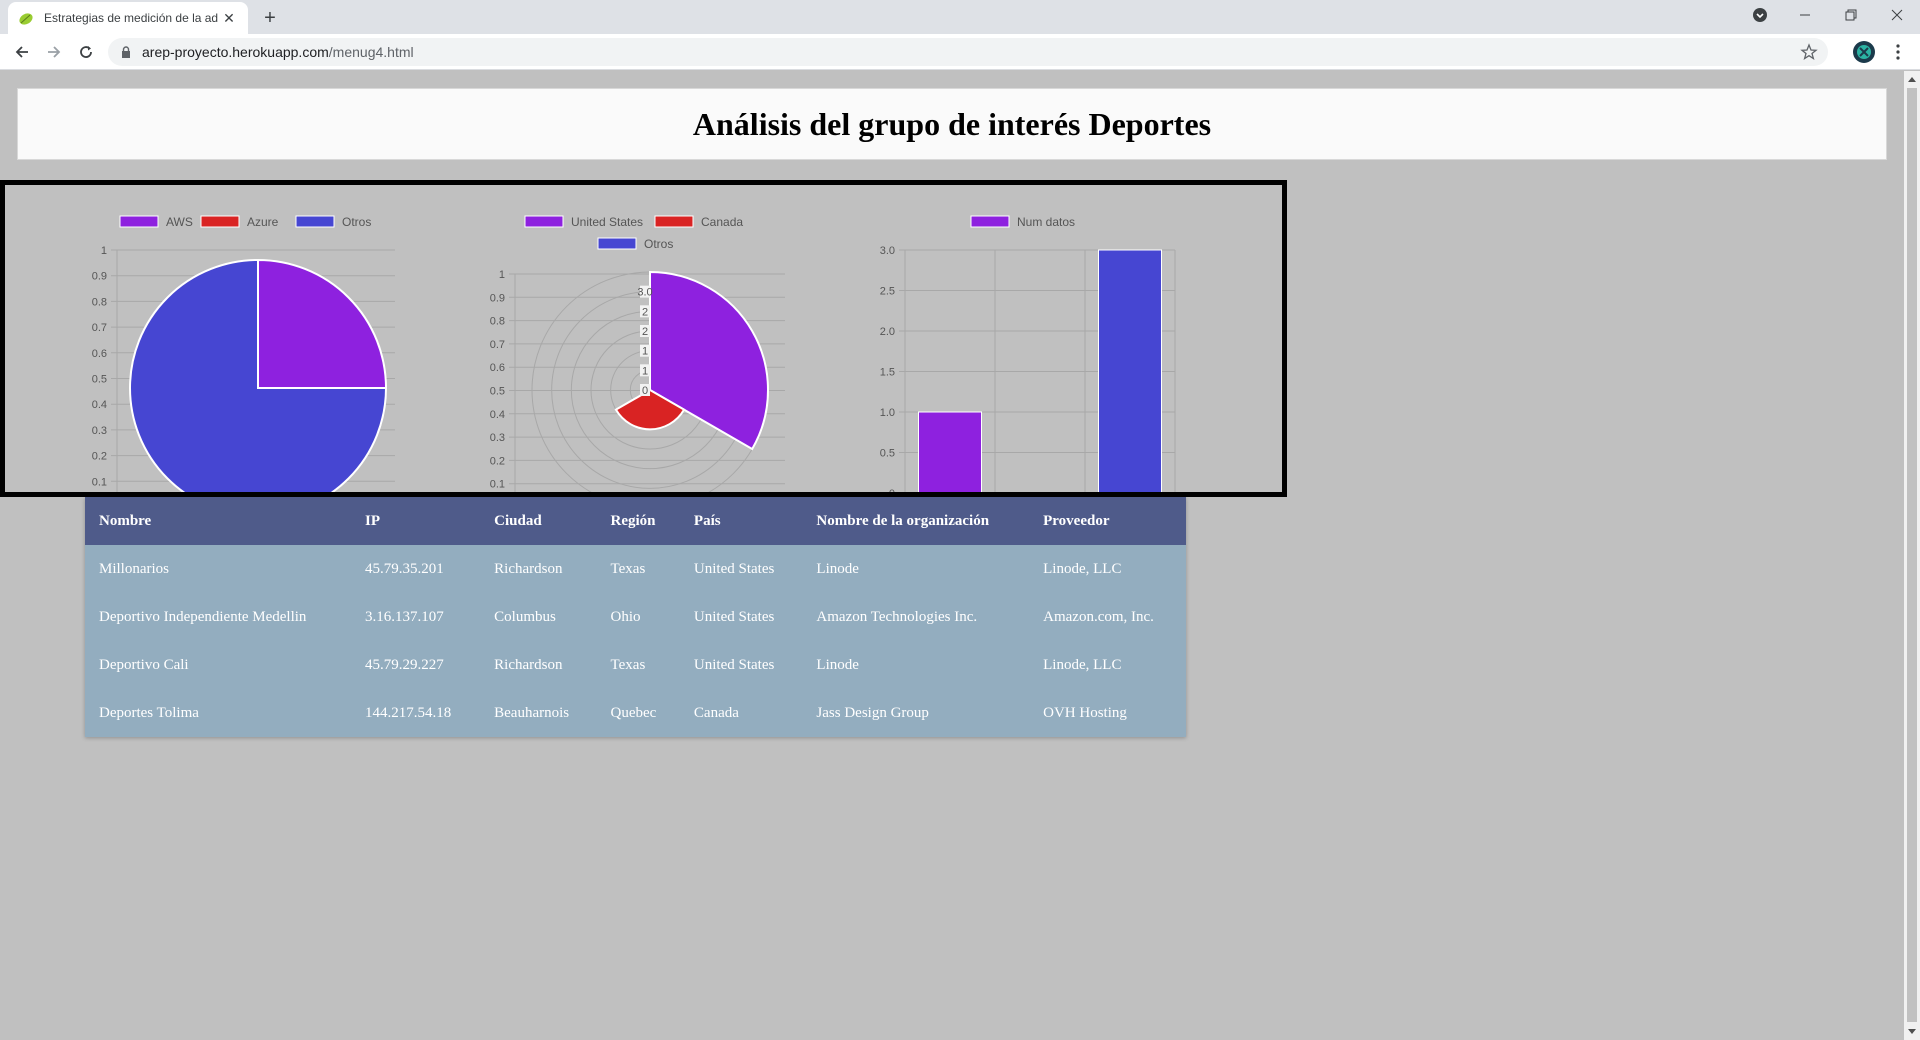  I want to click on table-cell: Deportivo Cali, so click(218, 665).